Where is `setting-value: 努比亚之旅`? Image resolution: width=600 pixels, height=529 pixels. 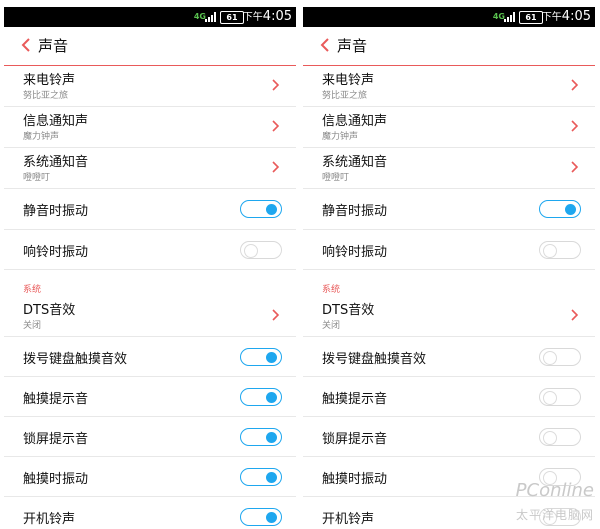 setting-value: 努比亚之旅 is located at coordinates (345, 96).